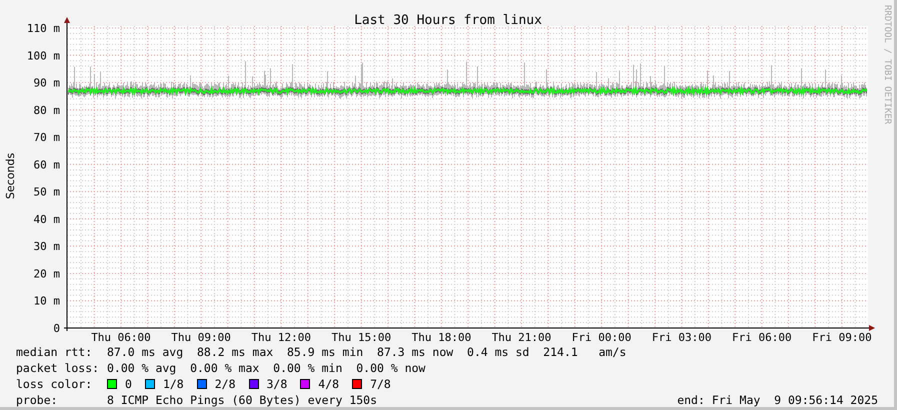 Image resolution: width=897 pixels, height=410 pixels. What do you see at coordinates (277, 384) in the screenshot?
I see `loss-color-label: 3/8` at bounding box center [277, 384].